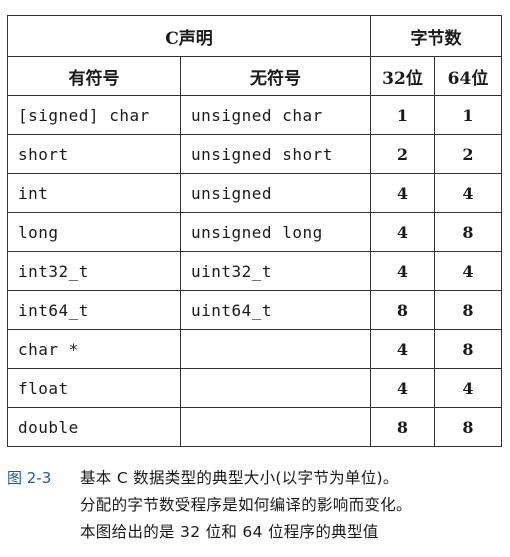 The image size is (510, 557). What do you see at coordinates (94, 154) in the screenshot?
I see `signed-type-cell: short` at bounding box center [94, 154].